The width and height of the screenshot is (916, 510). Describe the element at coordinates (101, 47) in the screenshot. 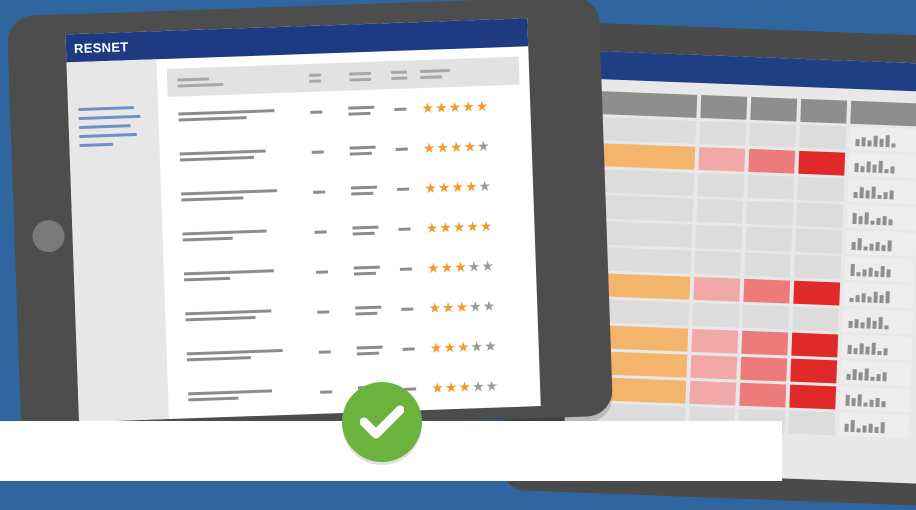

I see `brand-logo: RESNET` at that location.